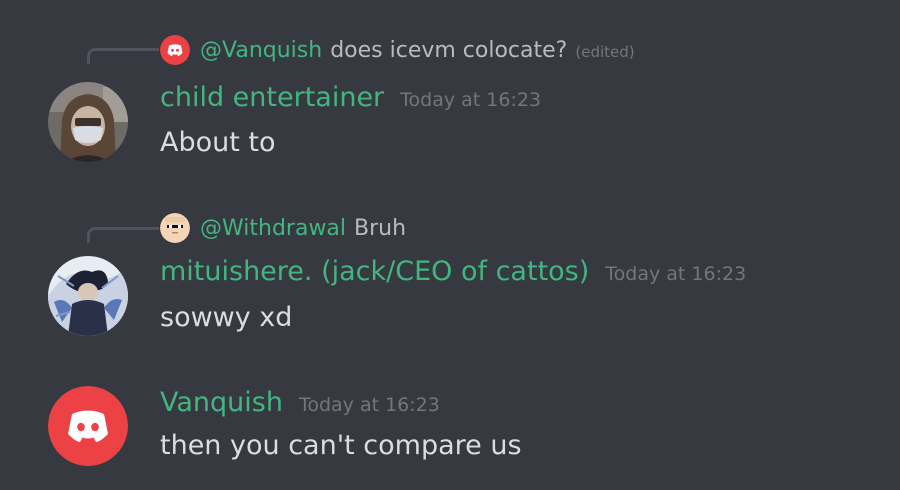 The height and width of the screenshot is (490, 900). I want to click on reply-reference: @Withdrawal Bruh, so click(283, 228).